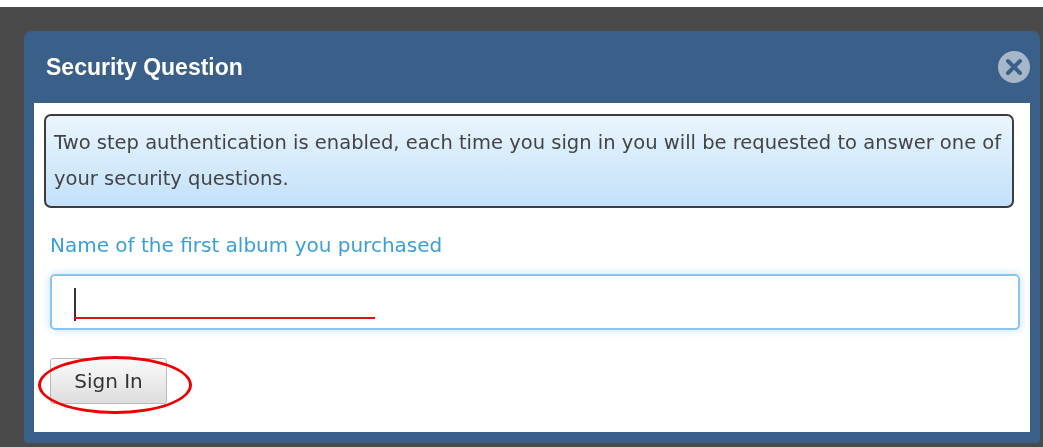 The image size is (1043, 447). Describe the element at coordinates (144, 67) in the screenshot. I see `dialog-title: Security Question` at that location.